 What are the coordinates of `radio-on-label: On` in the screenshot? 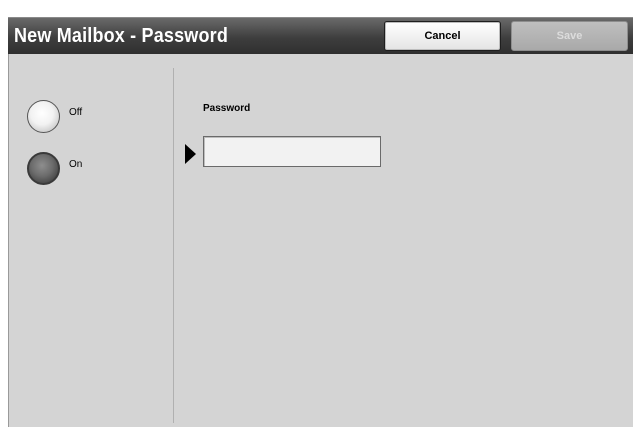 It's located at (76, 164).